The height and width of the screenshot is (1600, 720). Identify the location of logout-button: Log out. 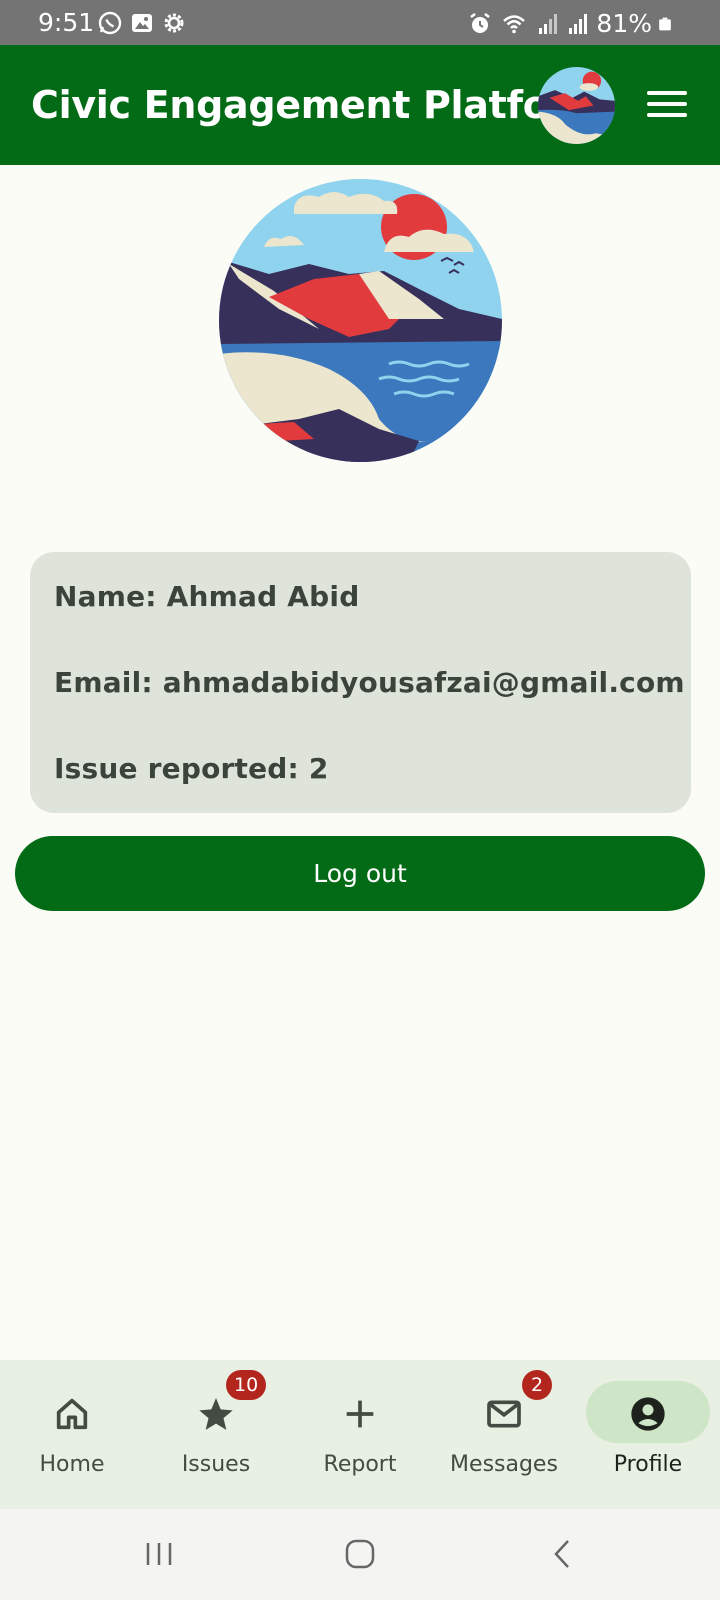
(360, 873).